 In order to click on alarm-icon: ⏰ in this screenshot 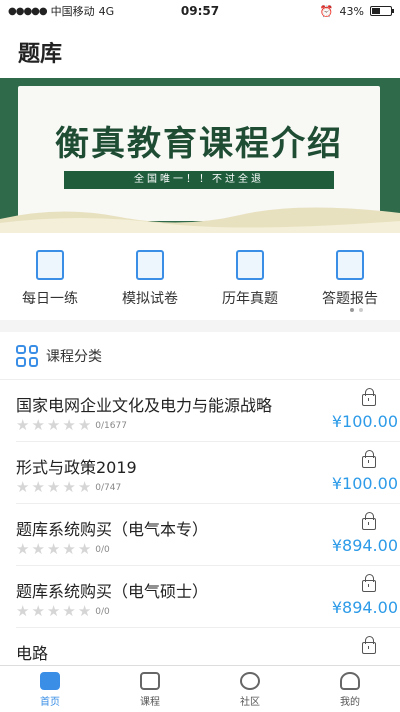, I will do `click(326, 11)`.